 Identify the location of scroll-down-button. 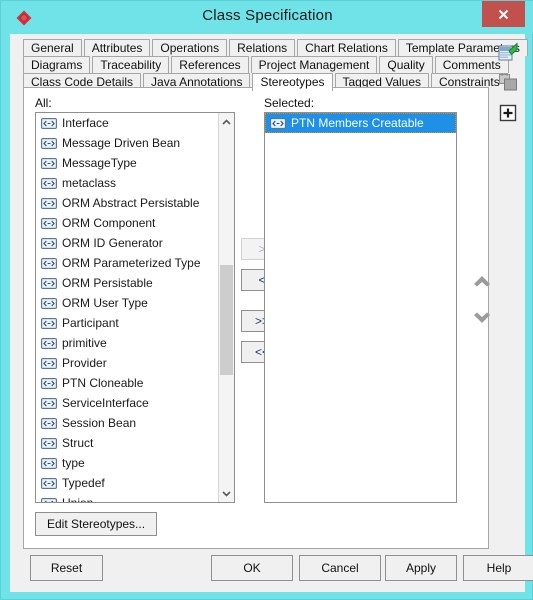
(226, 493).